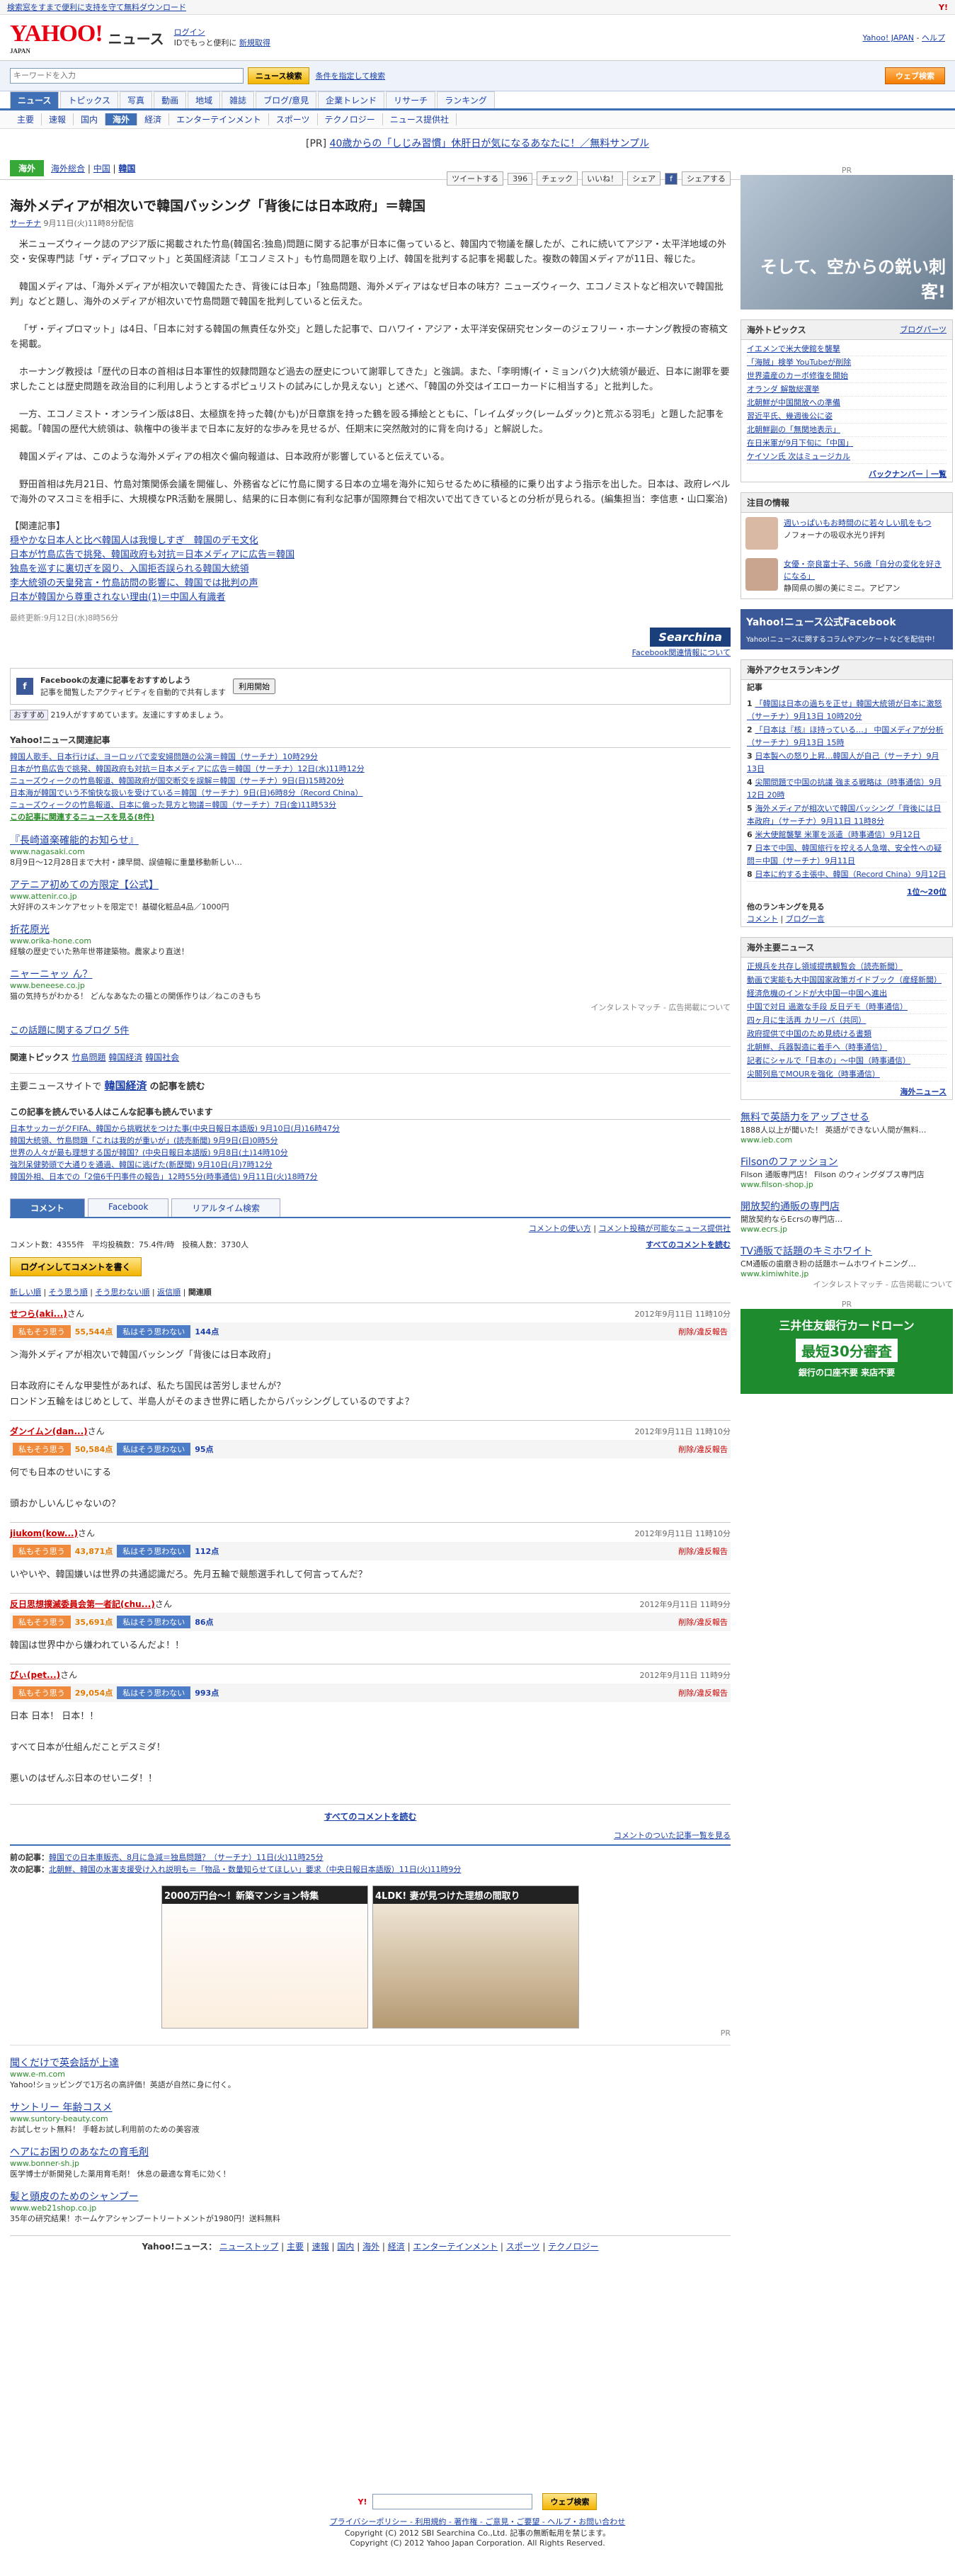 The height and width of the screenshot is (2576, 955). What do you see at coordinates (847, 789) in the screenshot?
I see `ranking-item: 4 尖閣問題で中国の抗議 強まる戦略は（時事通信）9月12日 20時` at bounding box center [847, 789].